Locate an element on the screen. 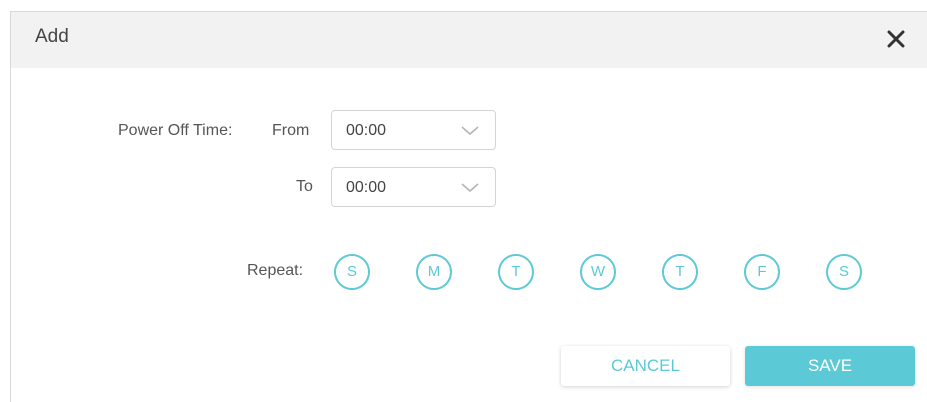  day-sunday-toggle: S is located at coordinates (352, 272).